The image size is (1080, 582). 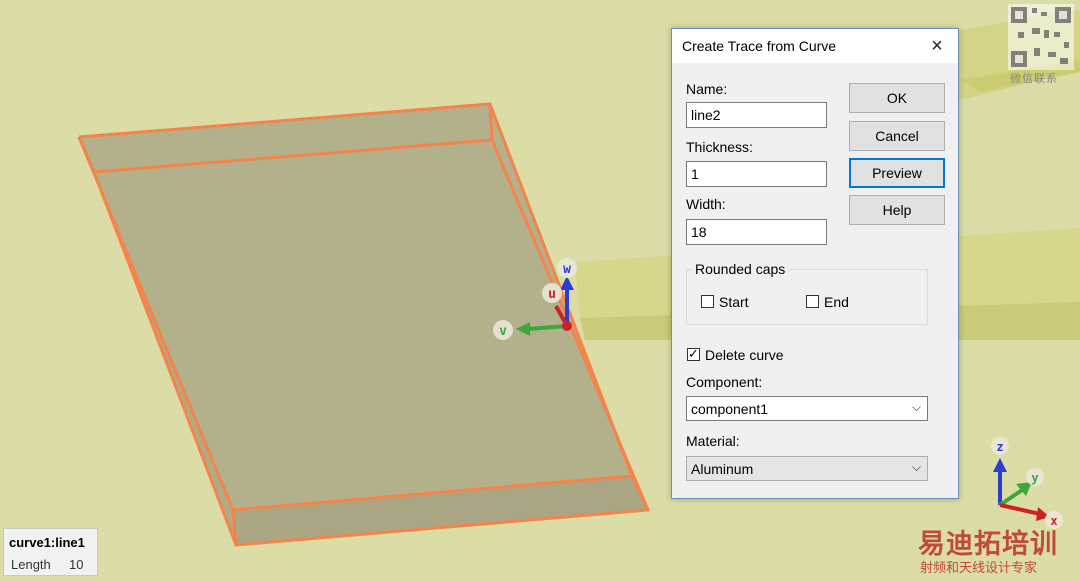 I want to click on dialog-titlebar: Create Trace from Curve ×, so click(x=815, y=46).